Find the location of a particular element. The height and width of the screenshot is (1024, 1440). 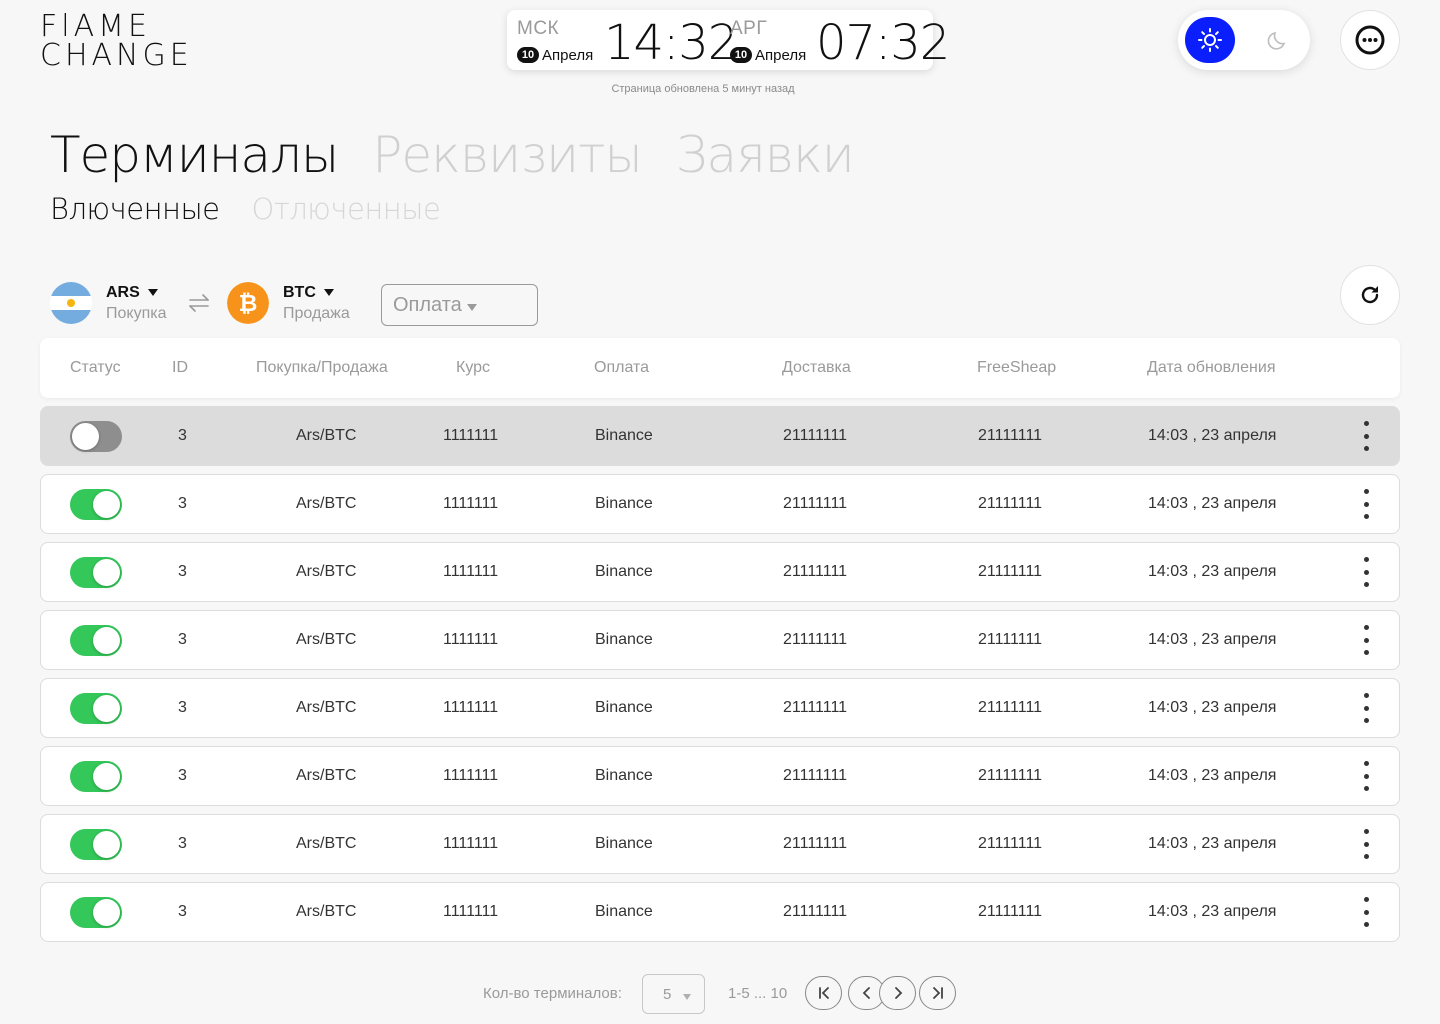

col-payment: Оплата is located at coordinates (621, 368).